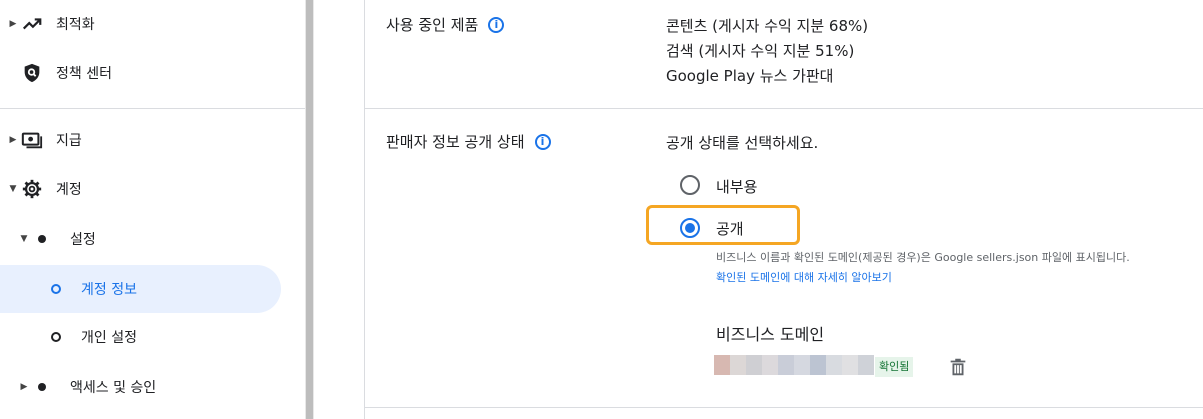  I want to click on radio-internal-label: 내부용, so click(736, 186).